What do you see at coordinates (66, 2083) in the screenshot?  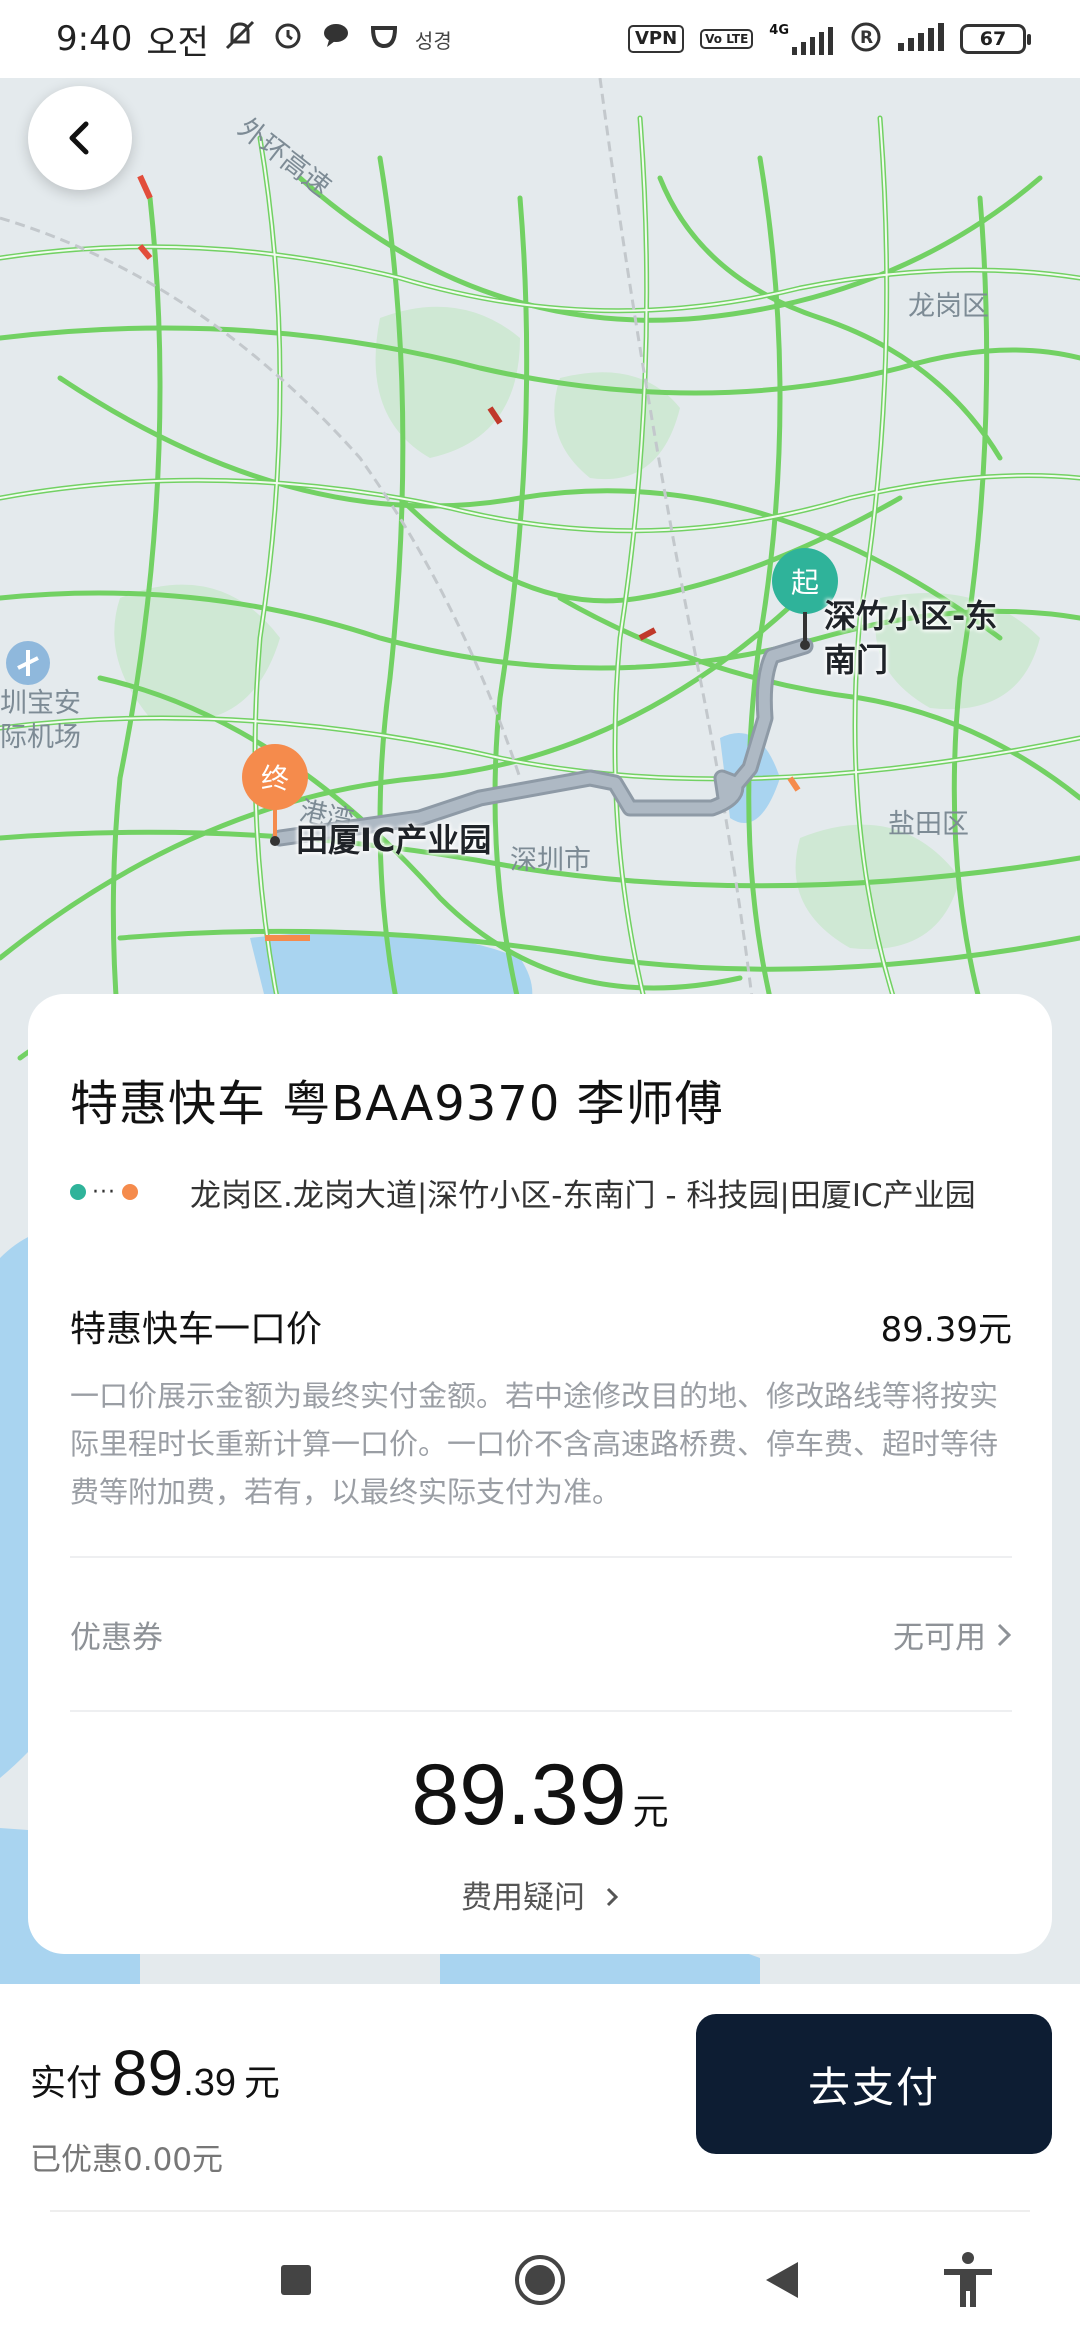 I see `pay-prefix: 实付` at bounding box center [66, 2083].